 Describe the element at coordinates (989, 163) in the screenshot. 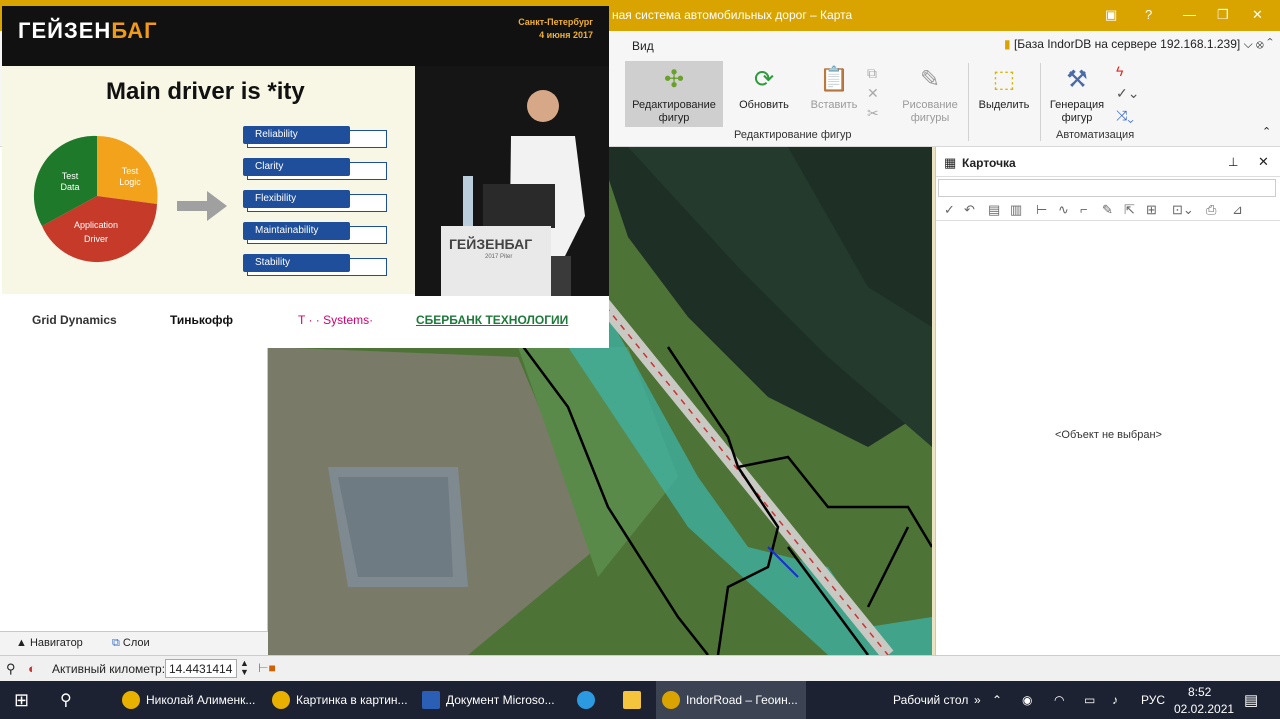

I see `card-title: Карточка` at that location.